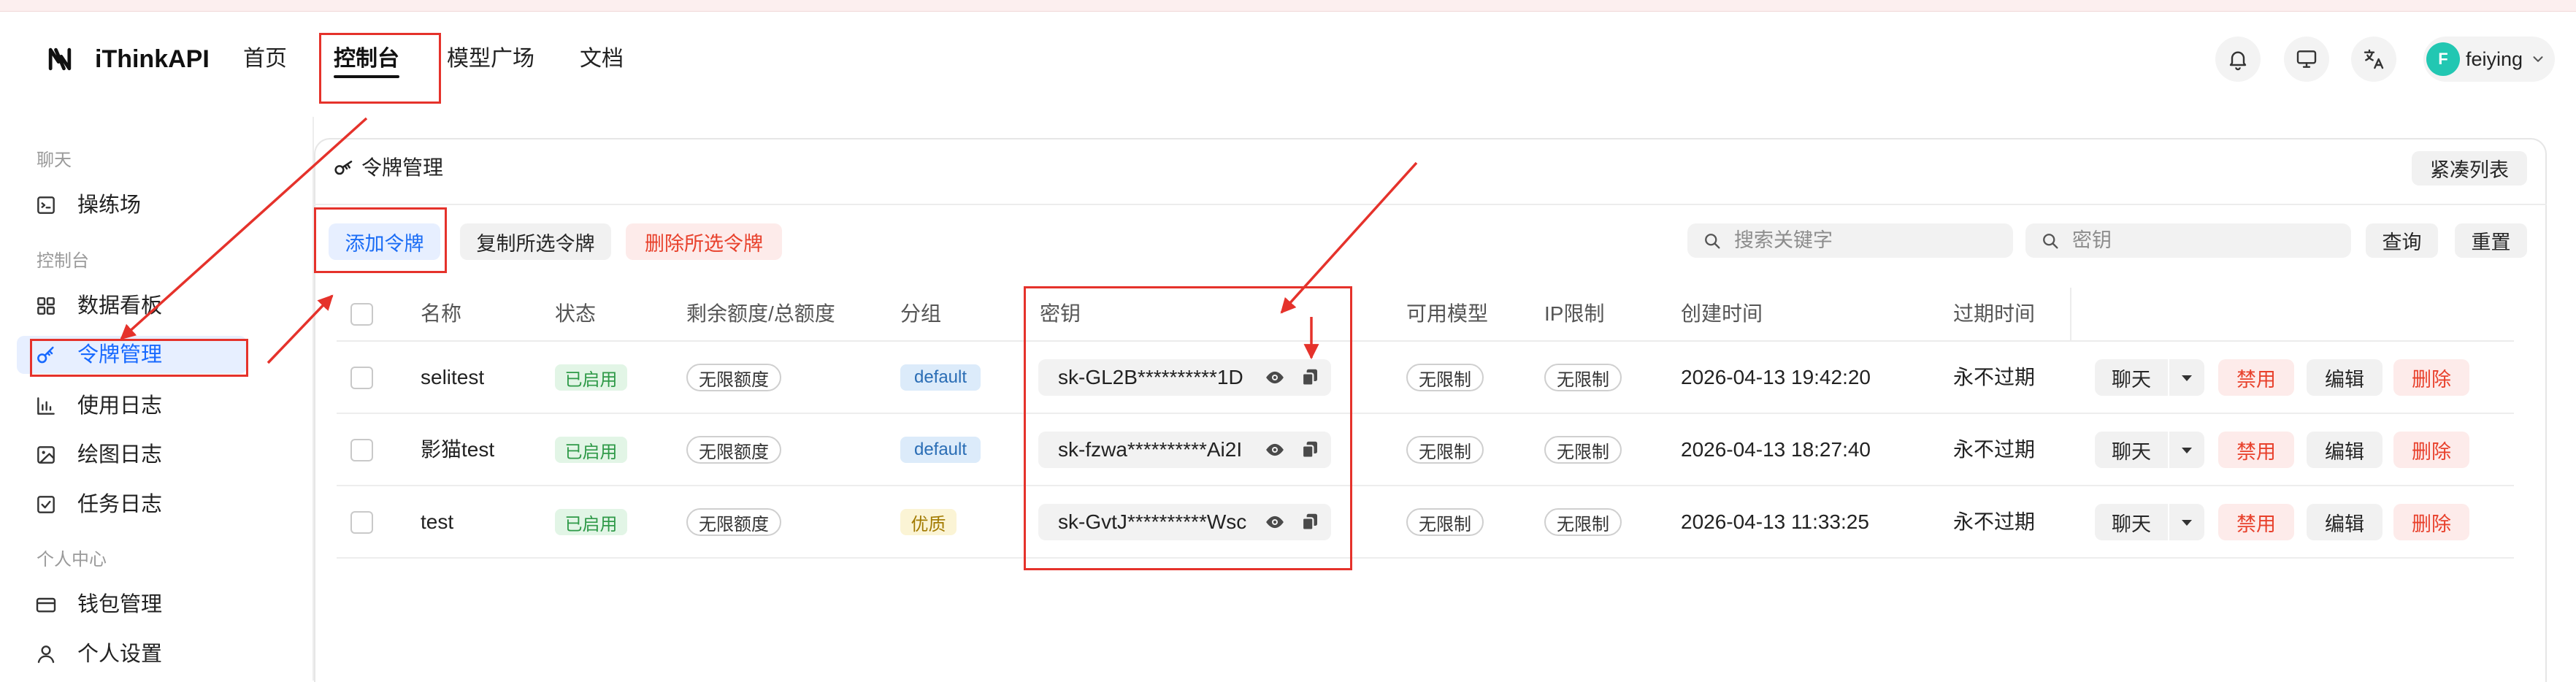 The image size is (2576, 682). Describe the element at coordinates (491, 59) in the screenshot. I see `nav-model-square: 模型广场` at that location.